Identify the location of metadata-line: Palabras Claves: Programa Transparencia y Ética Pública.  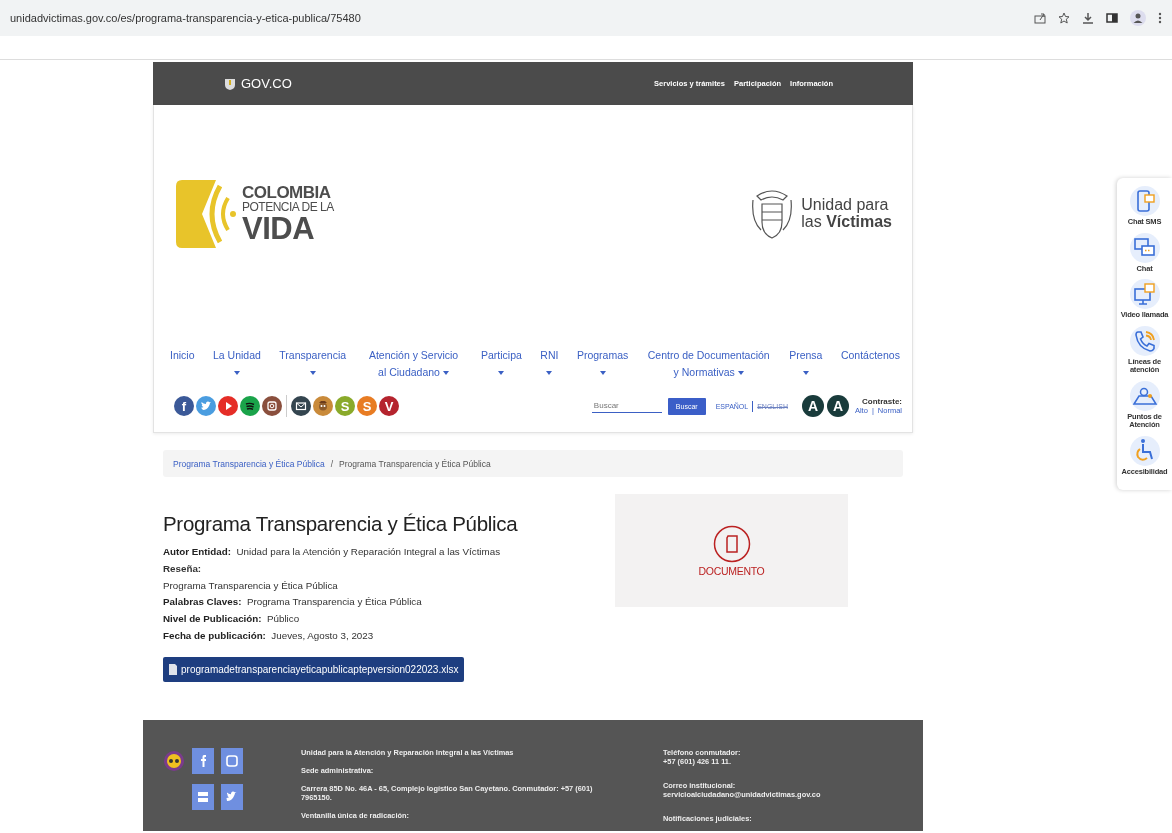
(293, 602).